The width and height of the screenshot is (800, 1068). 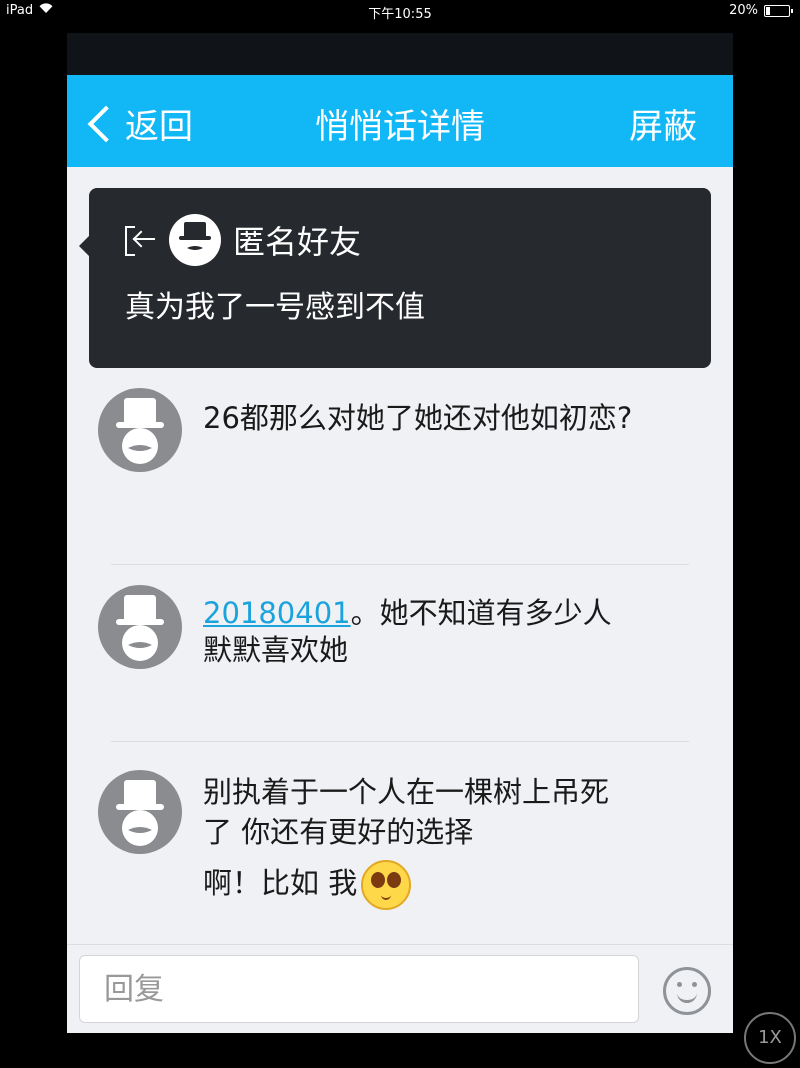 What do you see at coordinates (743, 10) in the screenshot?
I see `battery-percent: 20%` at bounding box center [743, 10].